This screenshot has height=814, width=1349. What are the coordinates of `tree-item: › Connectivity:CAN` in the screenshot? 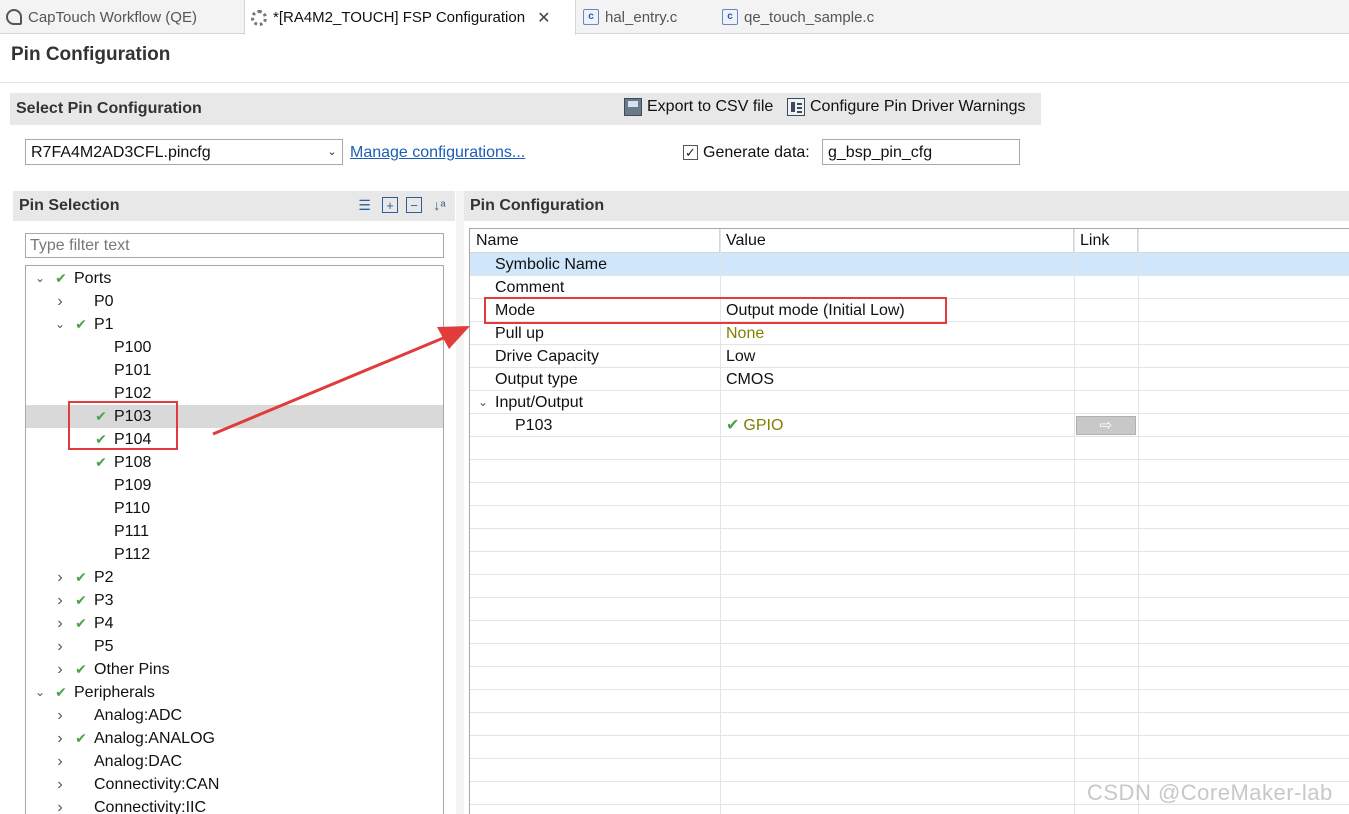 It's located at (234, 784).